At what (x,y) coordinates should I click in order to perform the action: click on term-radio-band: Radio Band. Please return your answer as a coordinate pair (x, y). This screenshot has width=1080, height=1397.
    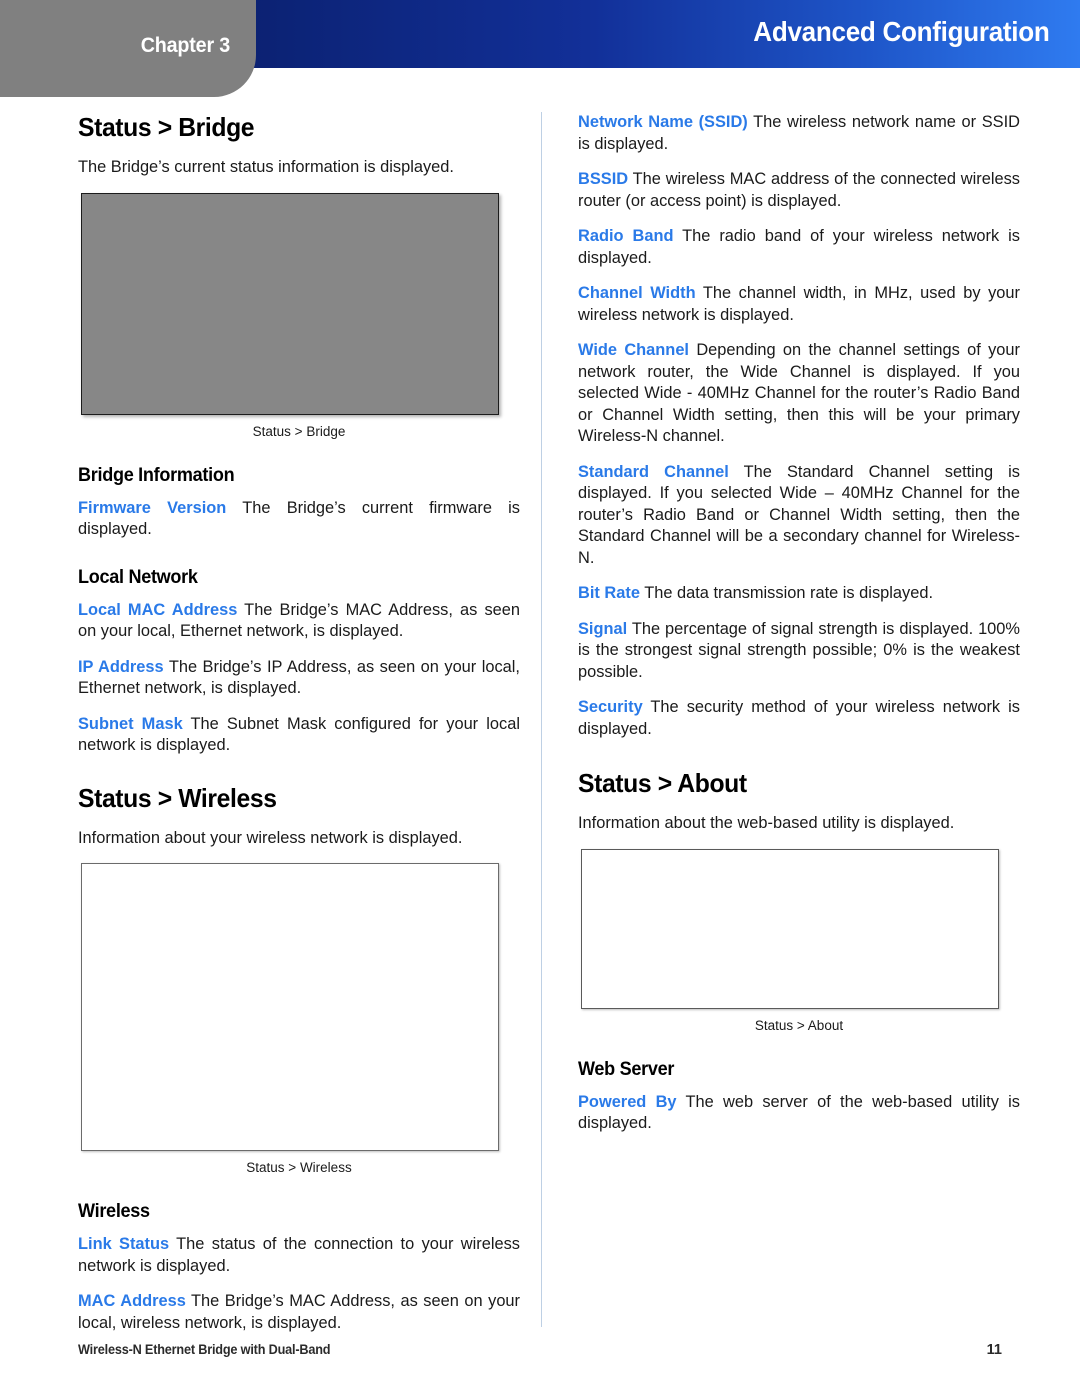
    Looking at the image, I should click on (626, 236).